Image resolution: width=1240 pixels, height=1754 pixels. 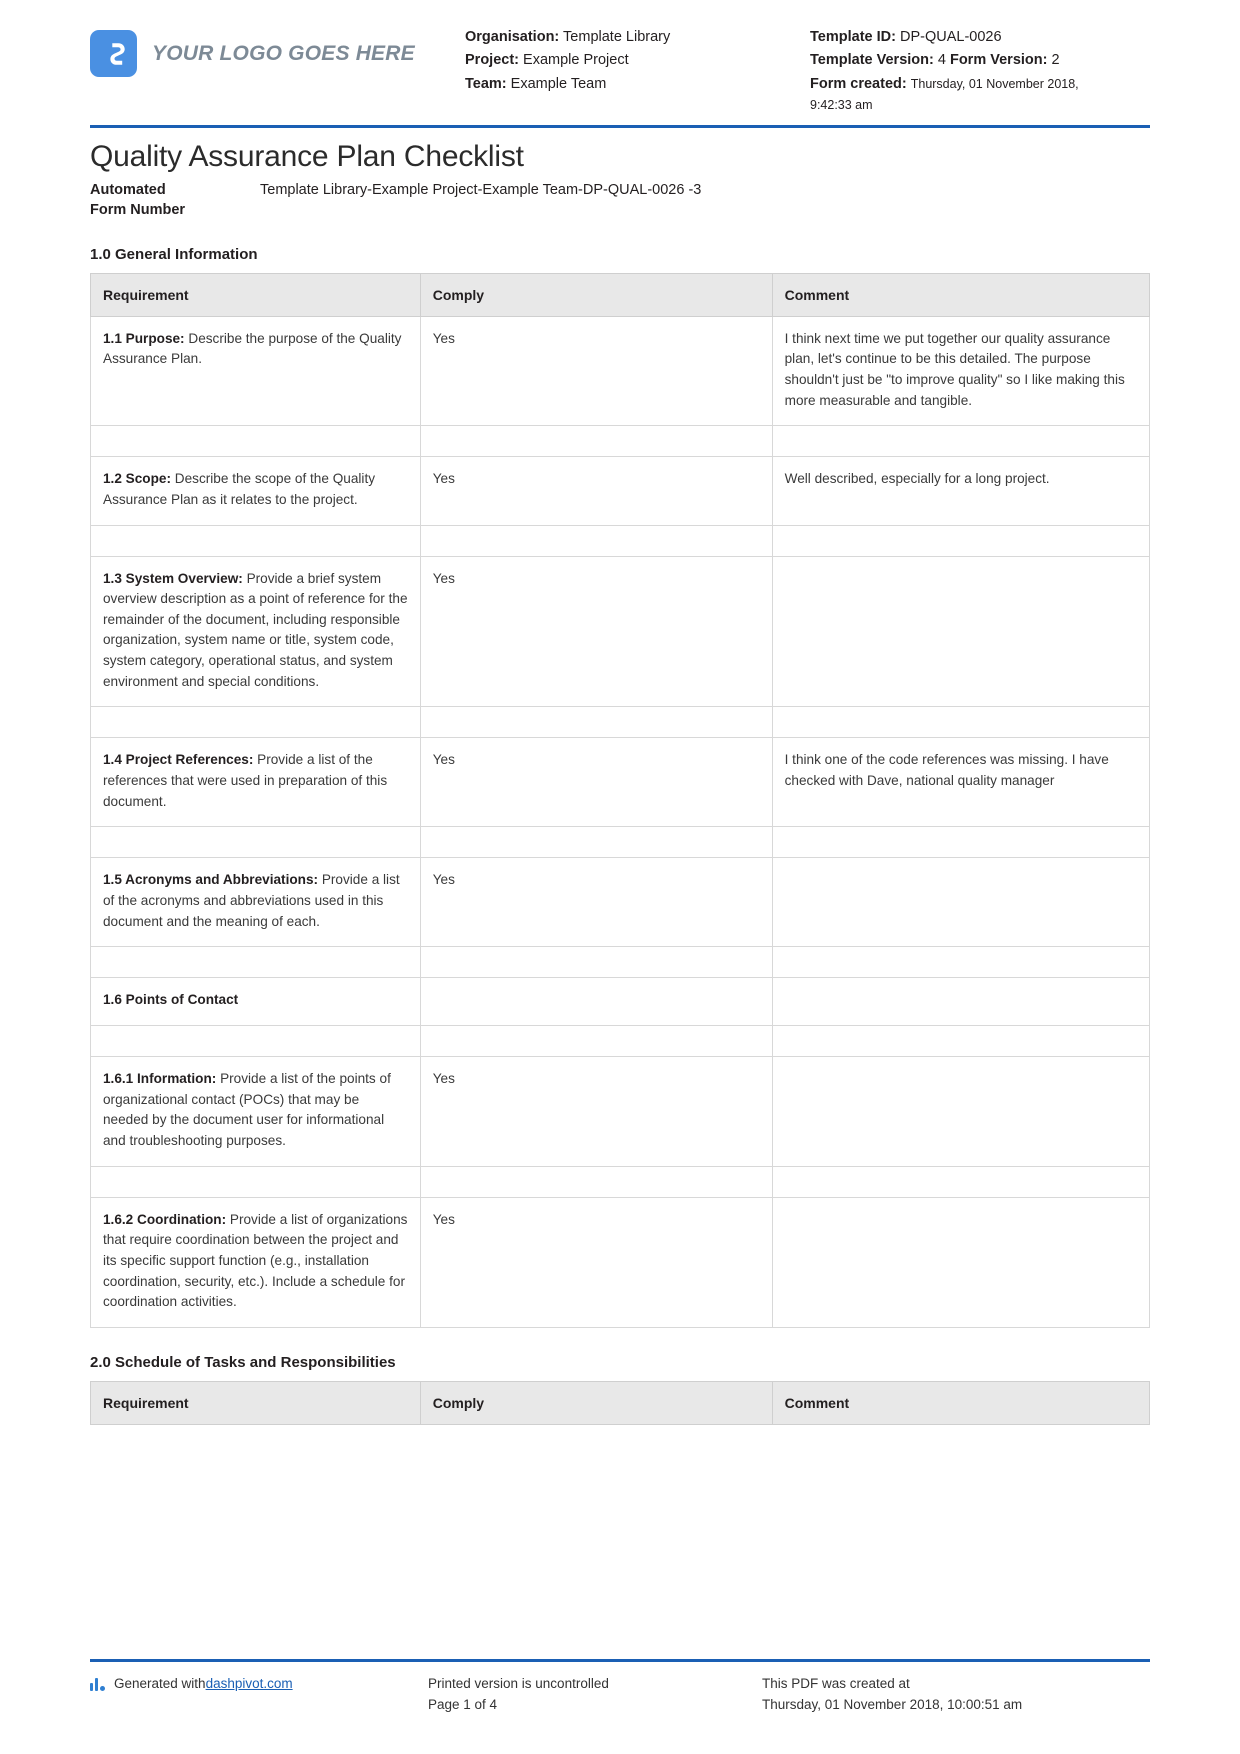 What do you see at coordinates (113, 53) in the screenshot?
I see `company-logo-icon` at bounding box center [113, 53].